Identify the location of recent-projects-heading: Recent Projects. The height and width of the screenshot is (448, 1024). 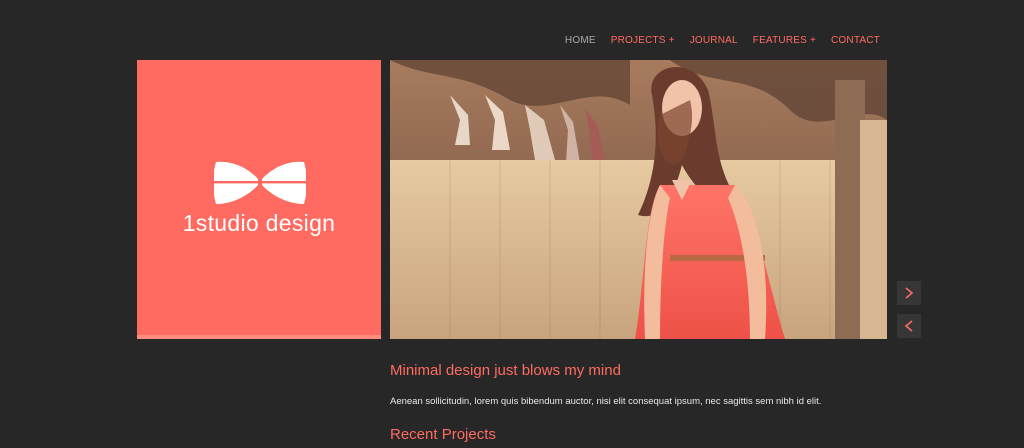
(443, 434).